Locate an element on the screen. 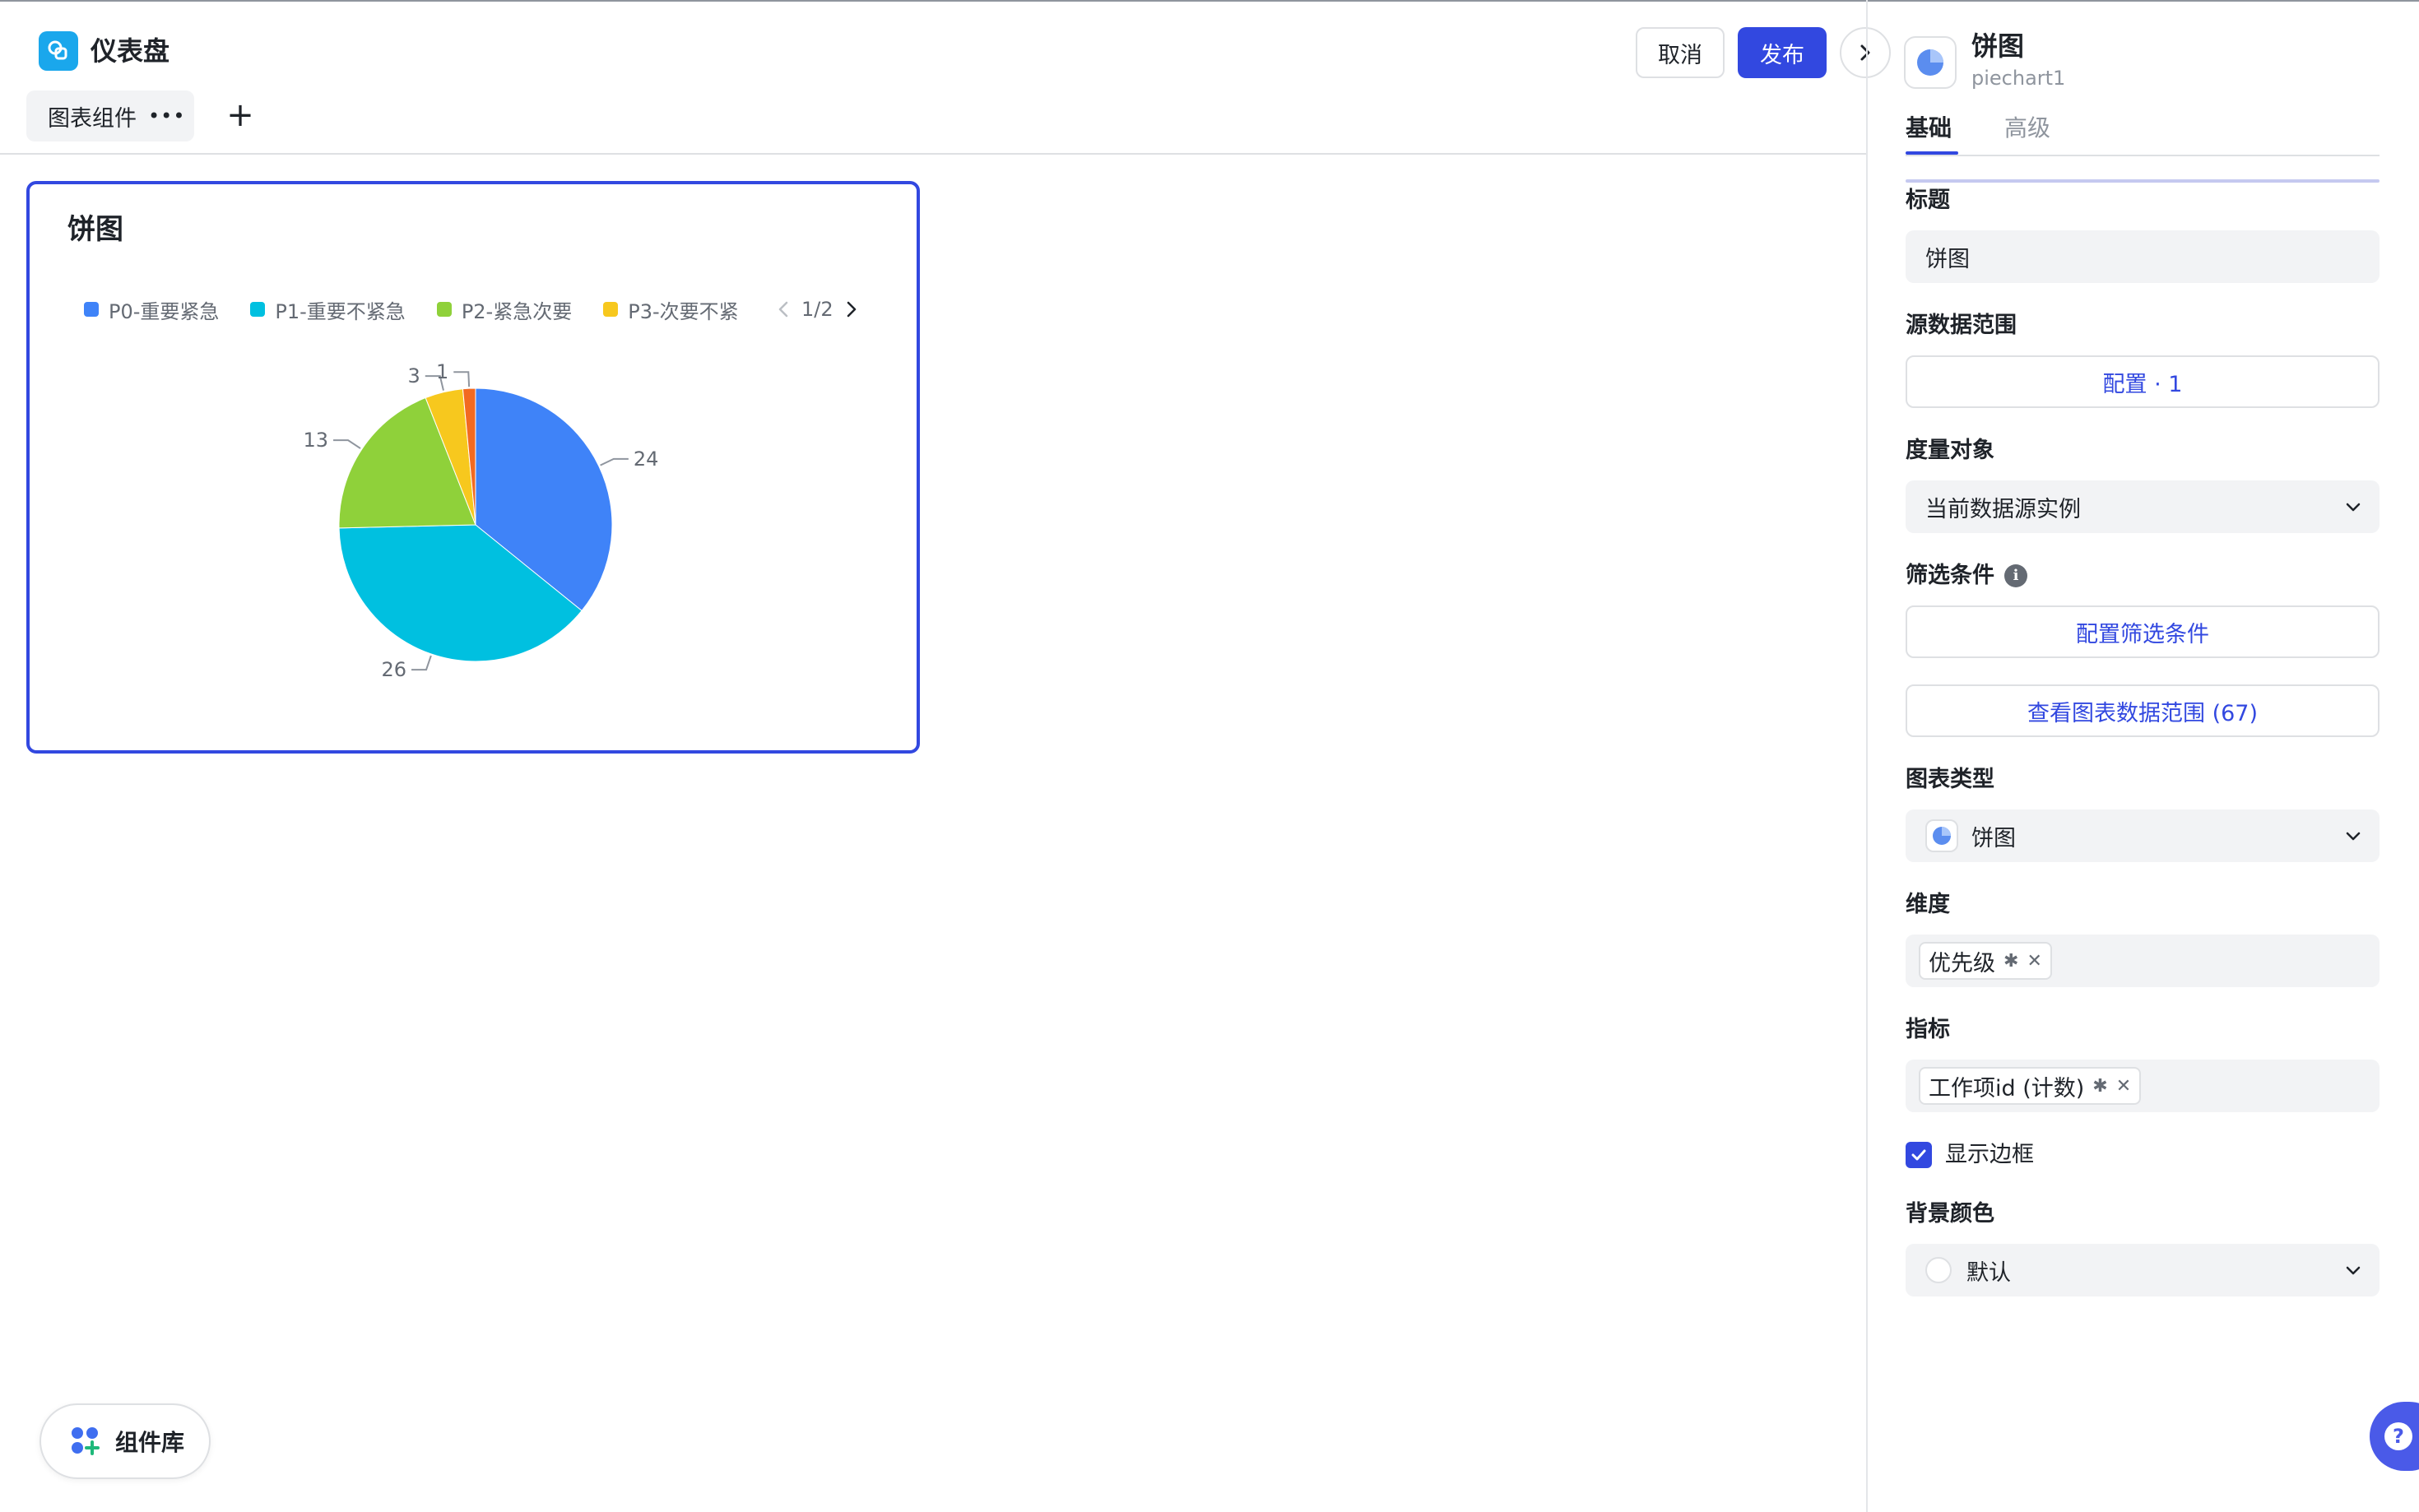  component-library-label: 组件库 is located at coordinates (150, 1442).